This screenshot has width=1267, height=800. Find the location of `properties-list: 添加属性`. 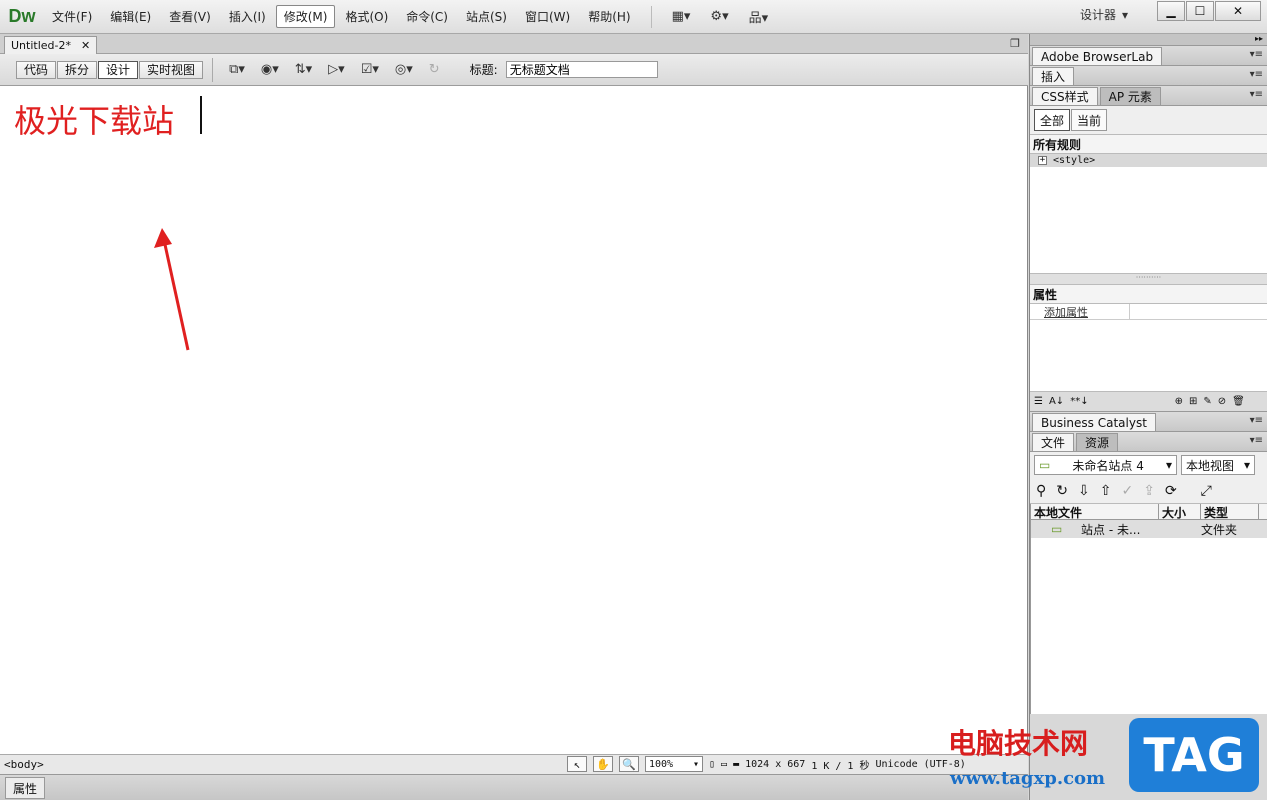

properties-list: 添加属性 is located at coordinates (1148, 347).